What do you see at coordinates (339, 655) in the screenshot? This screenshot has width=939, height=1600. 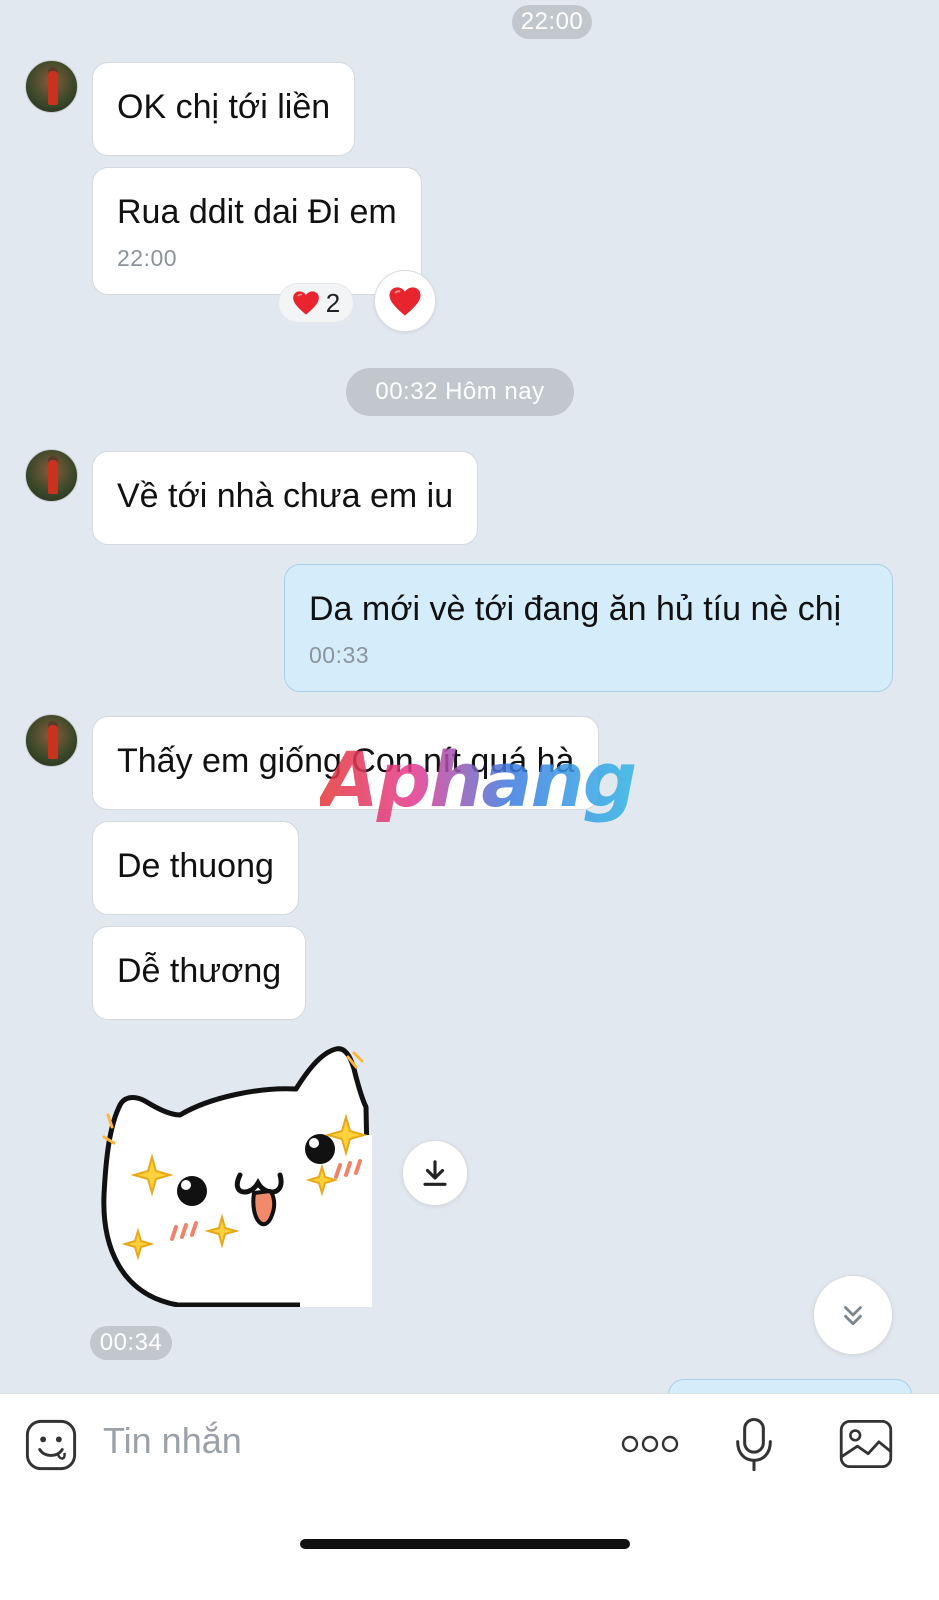 I see `message-time: 00:33` at bounding box center [339, 655].